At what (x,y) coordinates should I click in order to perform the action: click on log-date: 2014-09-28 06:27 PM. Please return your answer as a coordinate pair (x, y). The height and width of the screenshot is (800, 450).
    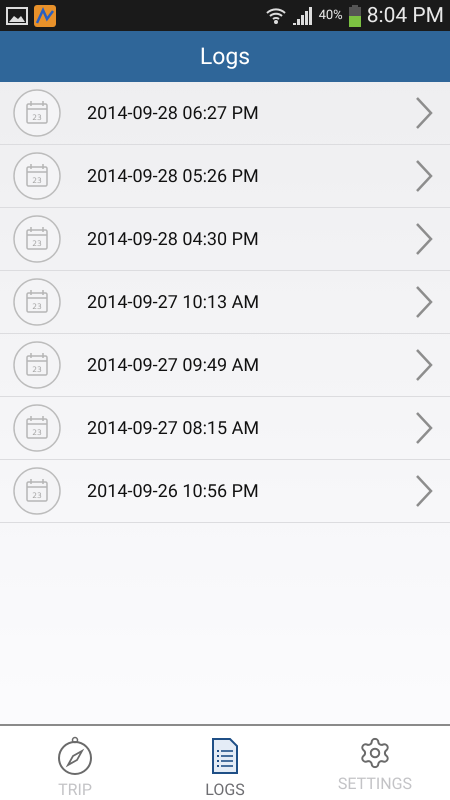
    Looking at the image, I should click on (173, 113).